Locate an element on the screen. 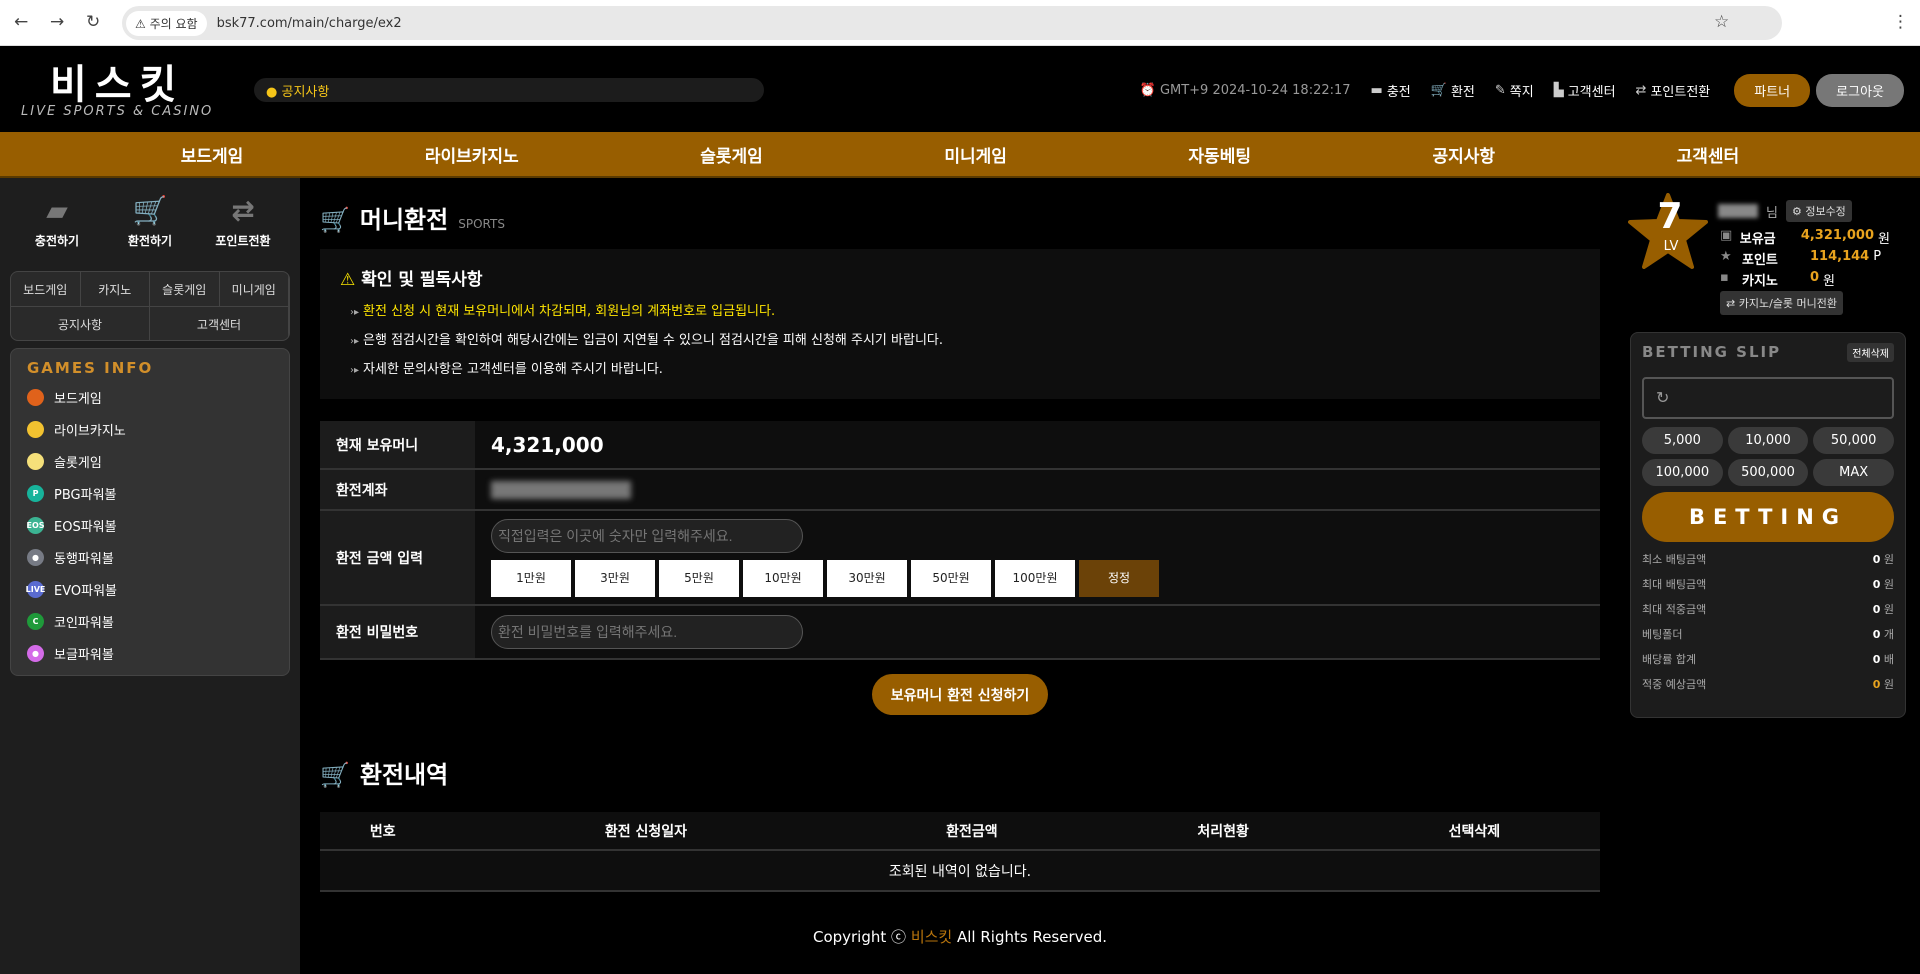 This screenshot has width=1920, height=974. refresh-icon: ↻ is located at coordinates (1662, 397).